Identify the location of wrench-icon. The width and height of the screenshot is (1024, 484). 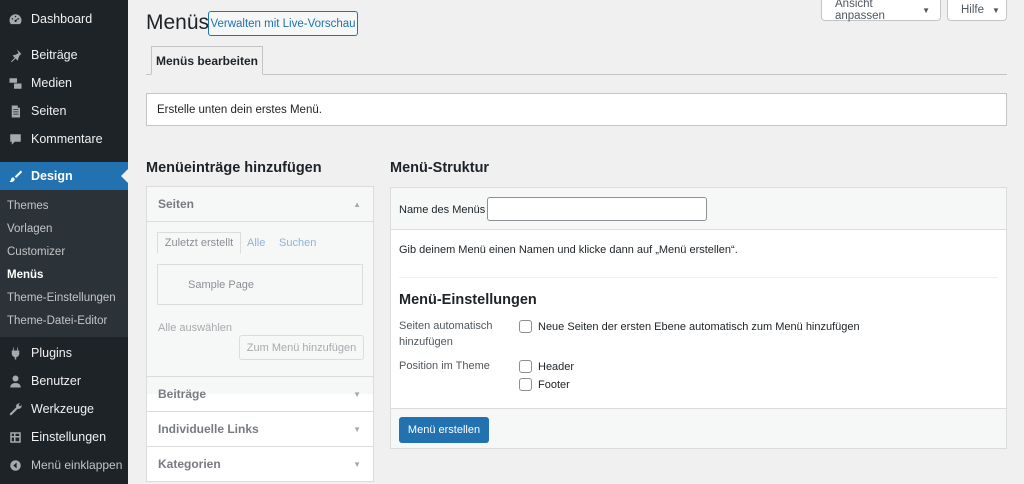
(15, 409).